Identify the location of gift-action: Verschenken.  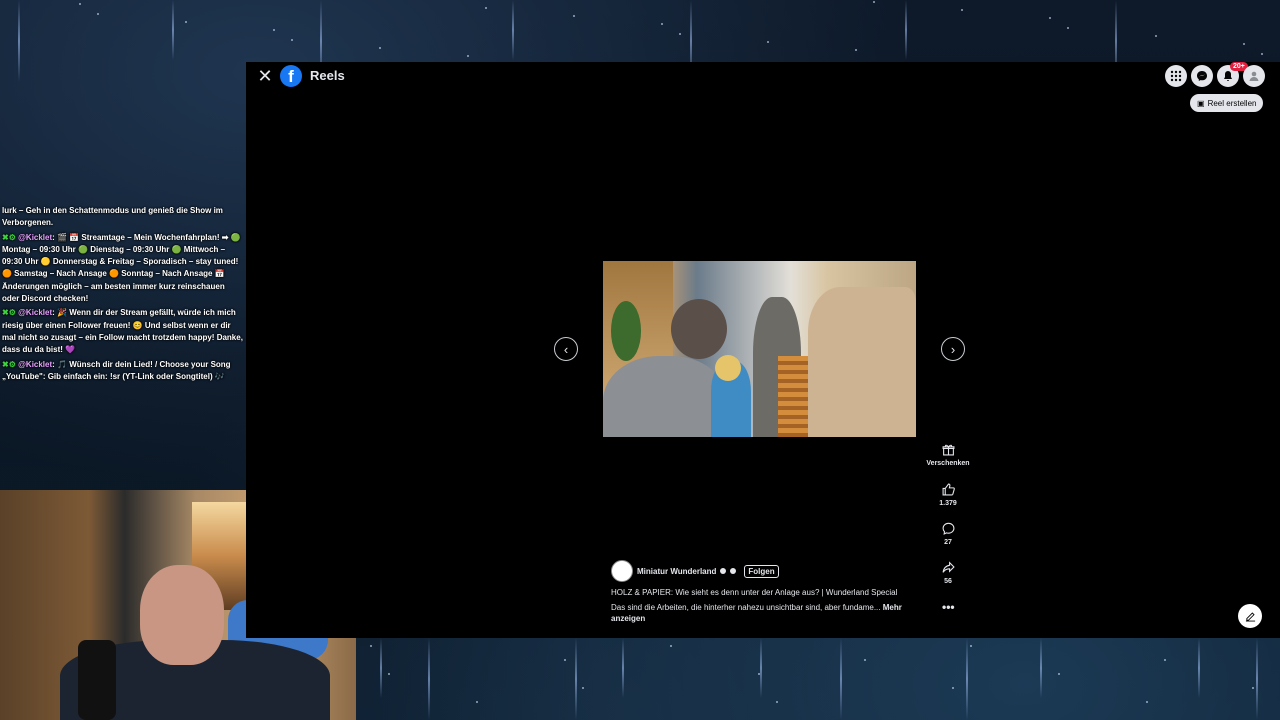
(948, 453).